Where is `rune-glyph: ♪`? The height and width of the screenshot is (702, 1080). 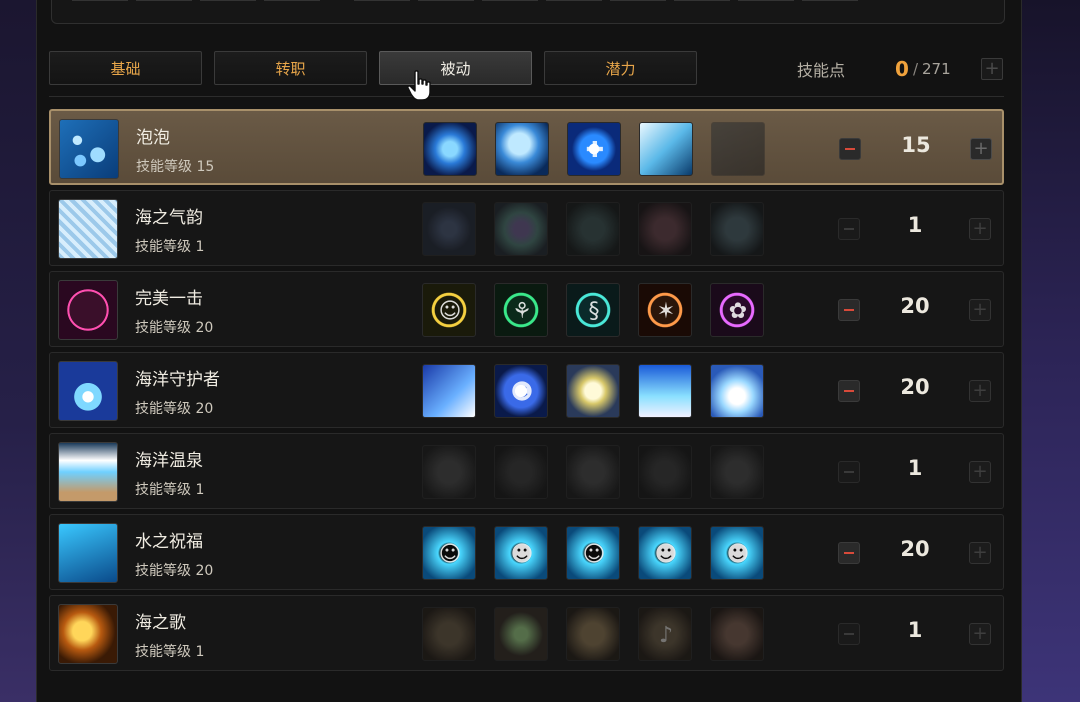 rune-glyph: ♪ is located at coordinates (666, 635).